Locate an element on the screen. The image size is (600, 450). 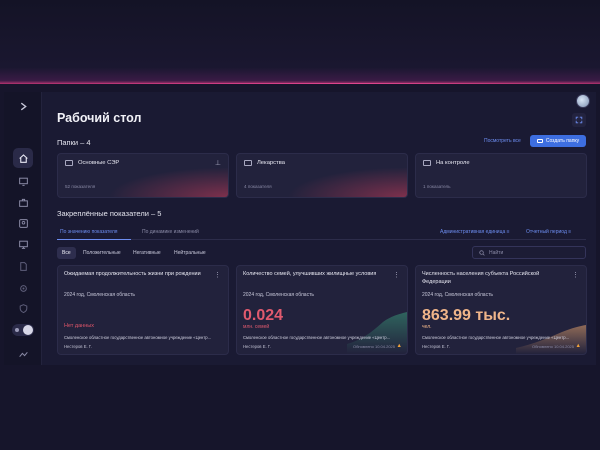
briefcase-icon is located at coordinates (23, 202).